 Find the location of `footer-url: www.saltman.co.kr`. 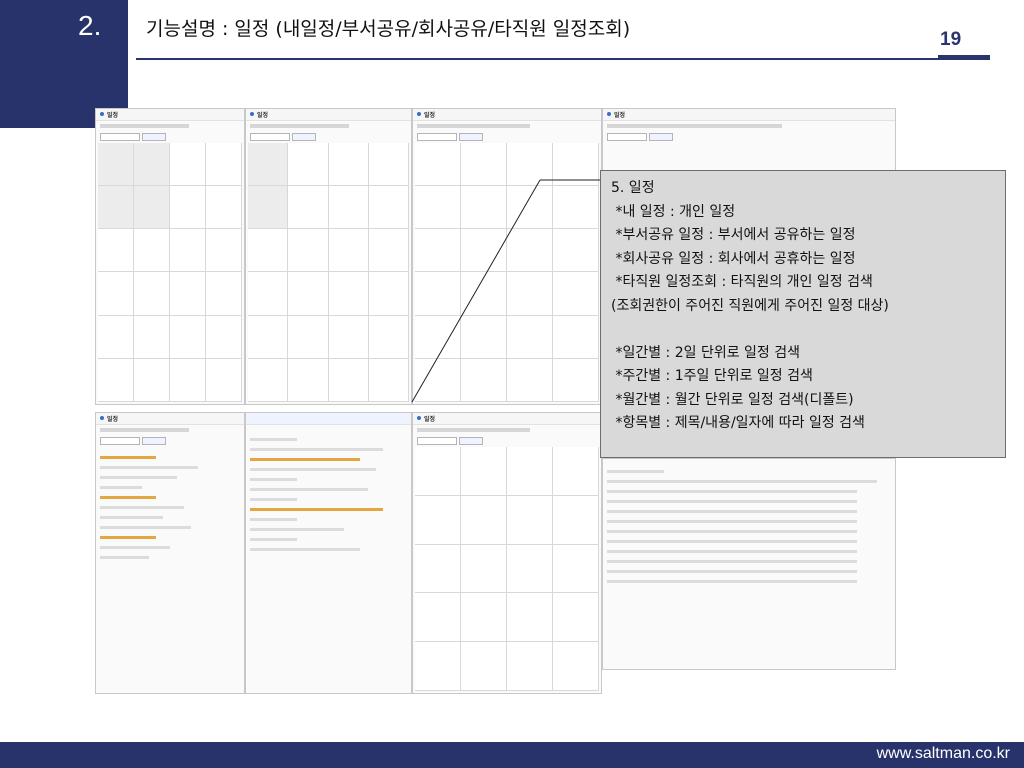

footer-url: www.saltman.co.kr is located at coordinates (943, 753).